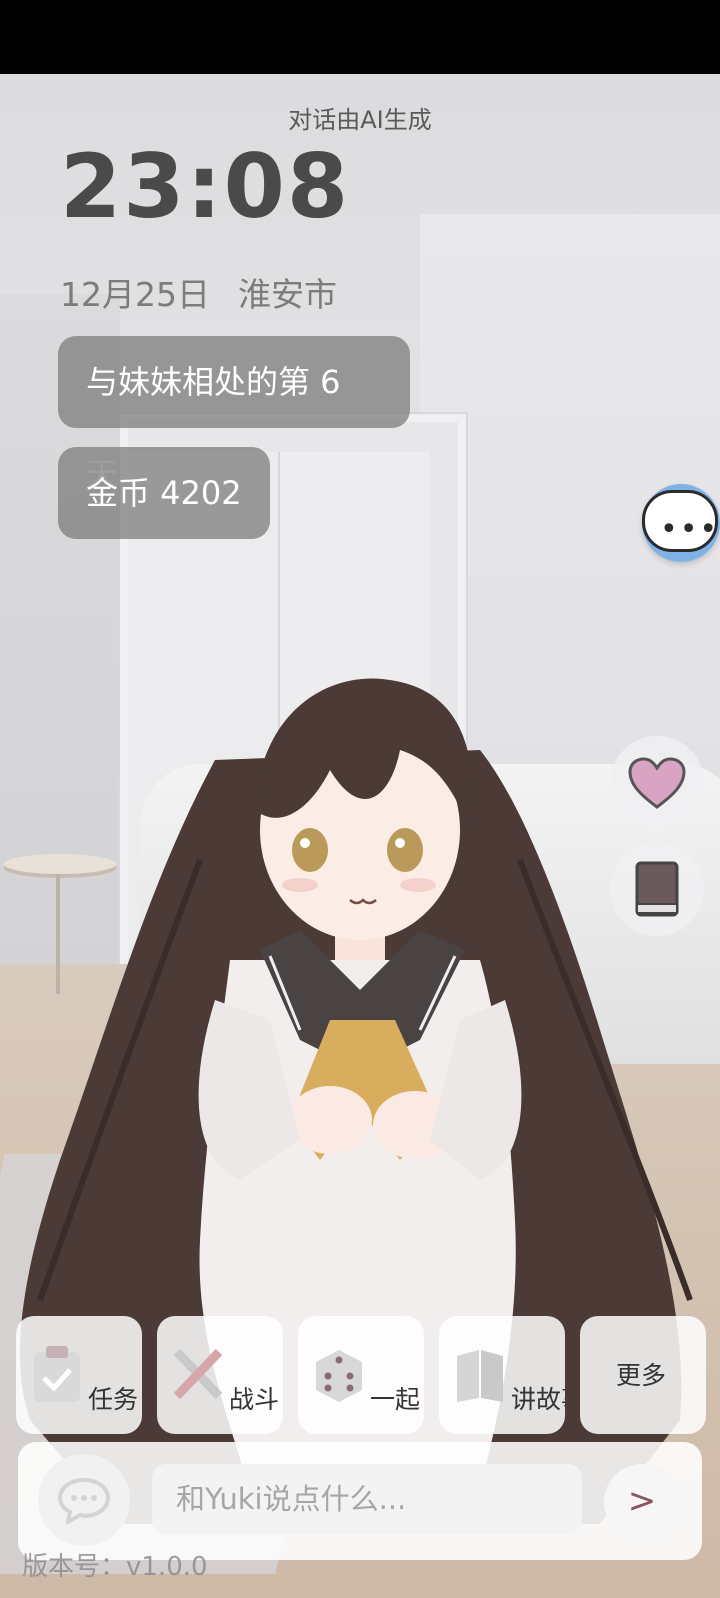 The height and width of the screenshot is (1598, 720). I want to click on battle-label: 战斗, so click(254, 1399).